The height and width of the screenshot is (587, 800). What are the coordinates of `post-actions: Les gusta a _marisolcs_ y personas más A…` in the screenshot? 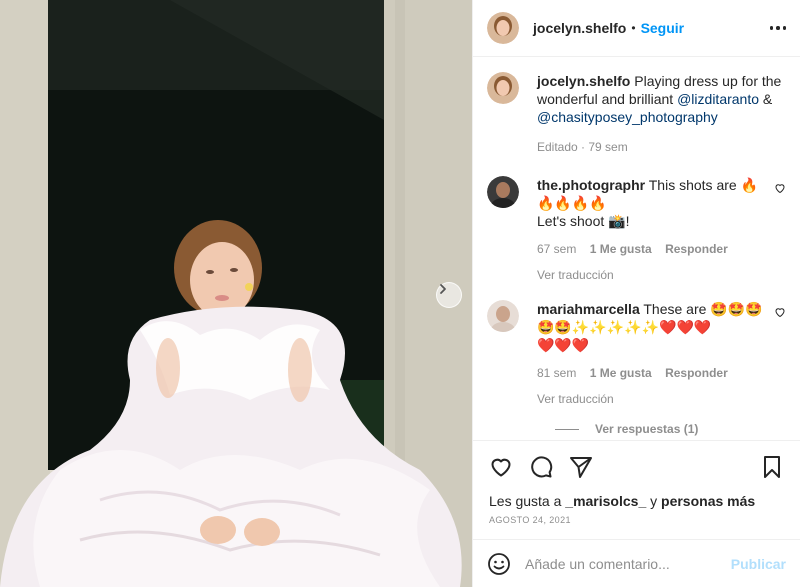 It's located at (636, 482).